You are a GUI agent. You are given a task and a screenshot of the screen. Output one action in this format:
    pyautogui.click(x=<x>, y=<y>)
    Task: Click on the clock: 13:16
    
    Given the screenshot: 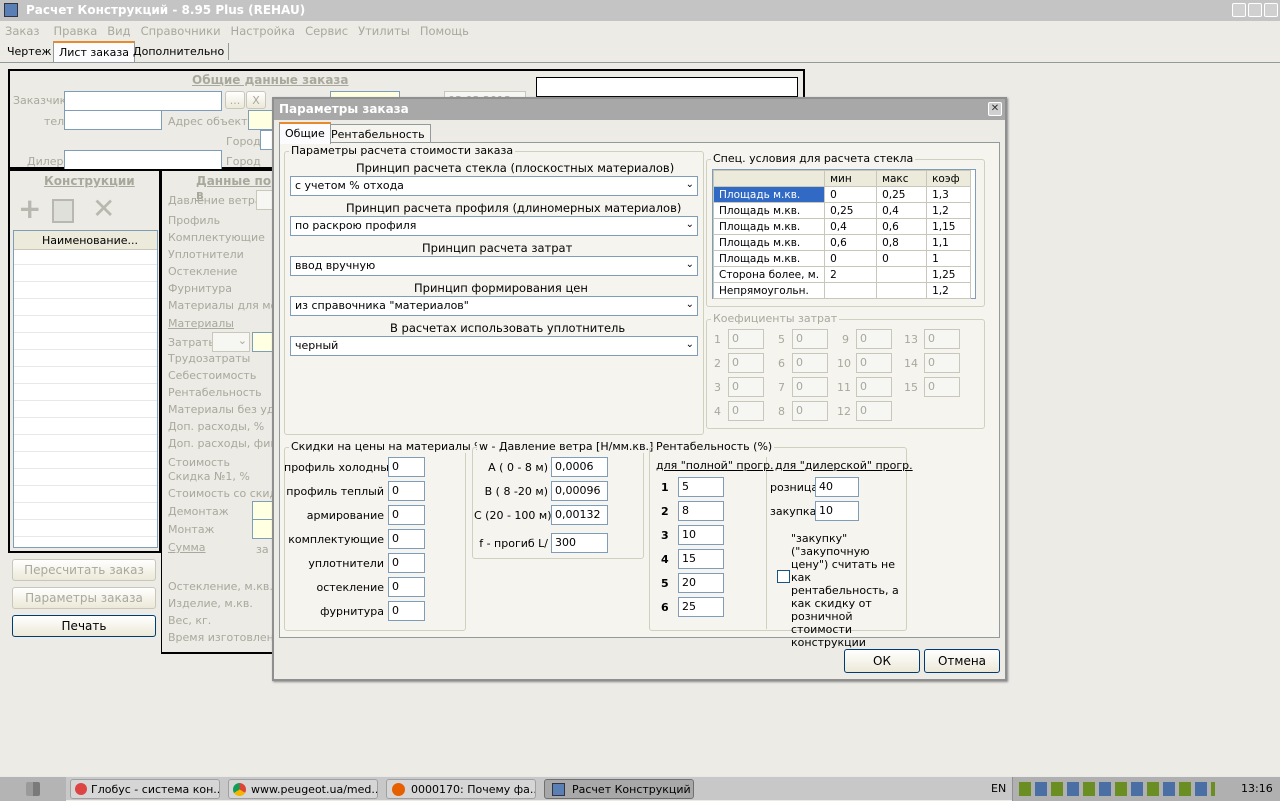 What is the action you would take?
    pyautogui.click(x=1257, y=788)
    